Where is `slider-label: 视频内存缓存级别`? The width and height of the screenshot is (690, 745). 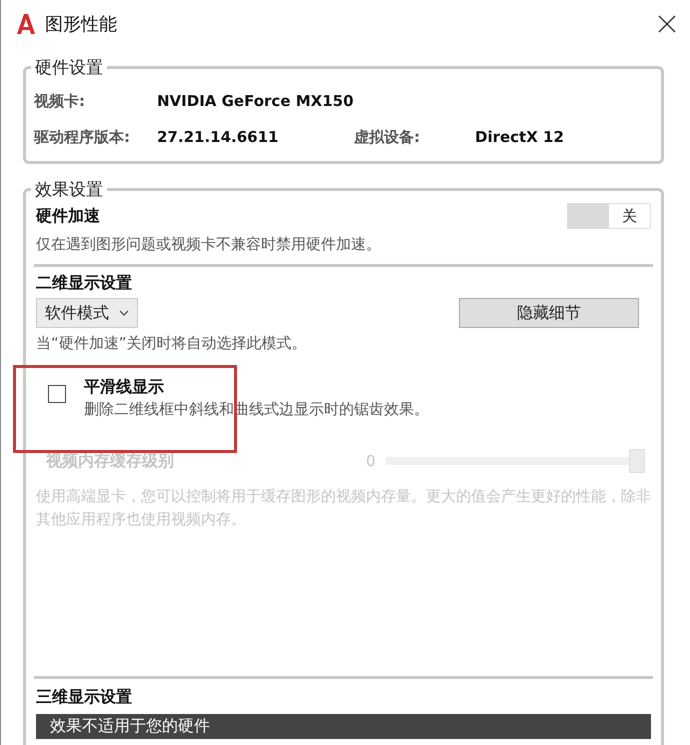 slider-label: 视频内存缓存级别 is located at coordinates (110, 461).